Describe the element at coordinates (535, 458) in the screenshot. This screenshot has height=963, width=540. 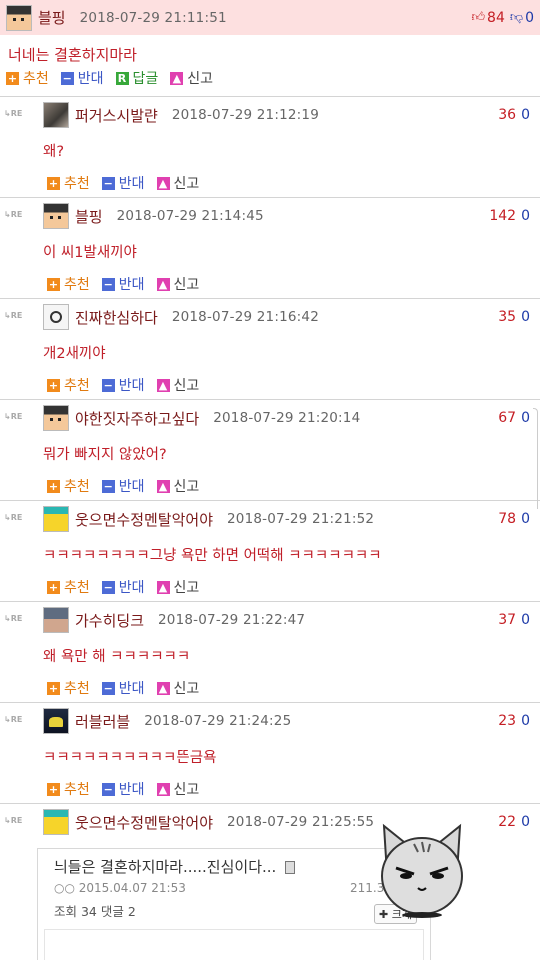
I see `scrollbar` at that location.